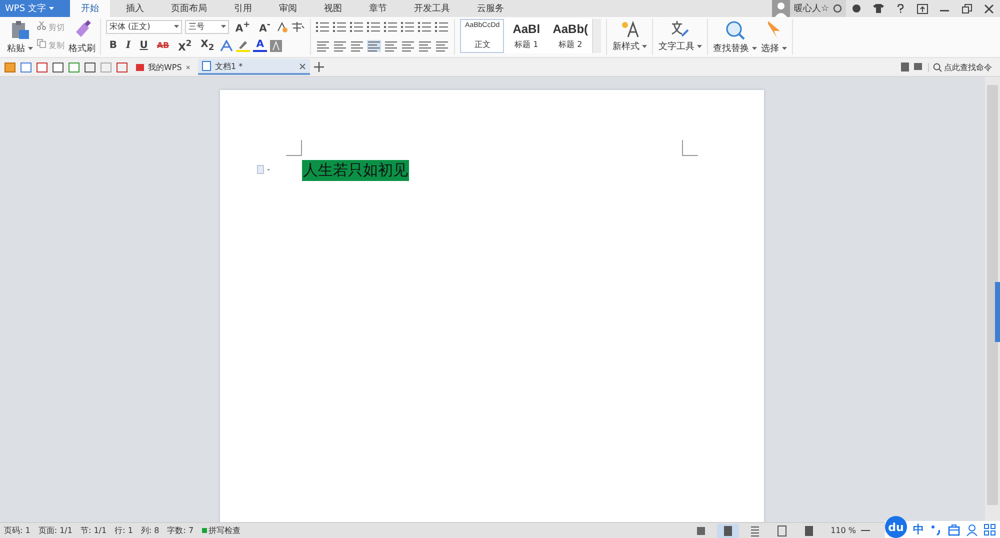 Image resolution: width=1000 pixels, height=538 pixels. I want to click on format-button: AB, so click(163, 45).